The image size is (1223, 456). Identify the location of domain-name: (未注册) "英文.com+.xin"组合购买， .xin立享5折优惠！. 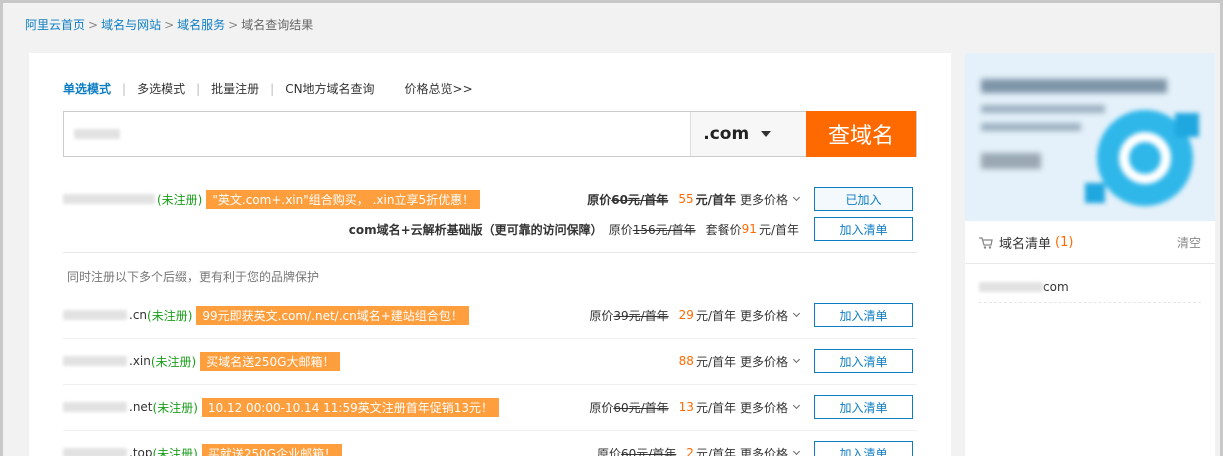
(272, 199).